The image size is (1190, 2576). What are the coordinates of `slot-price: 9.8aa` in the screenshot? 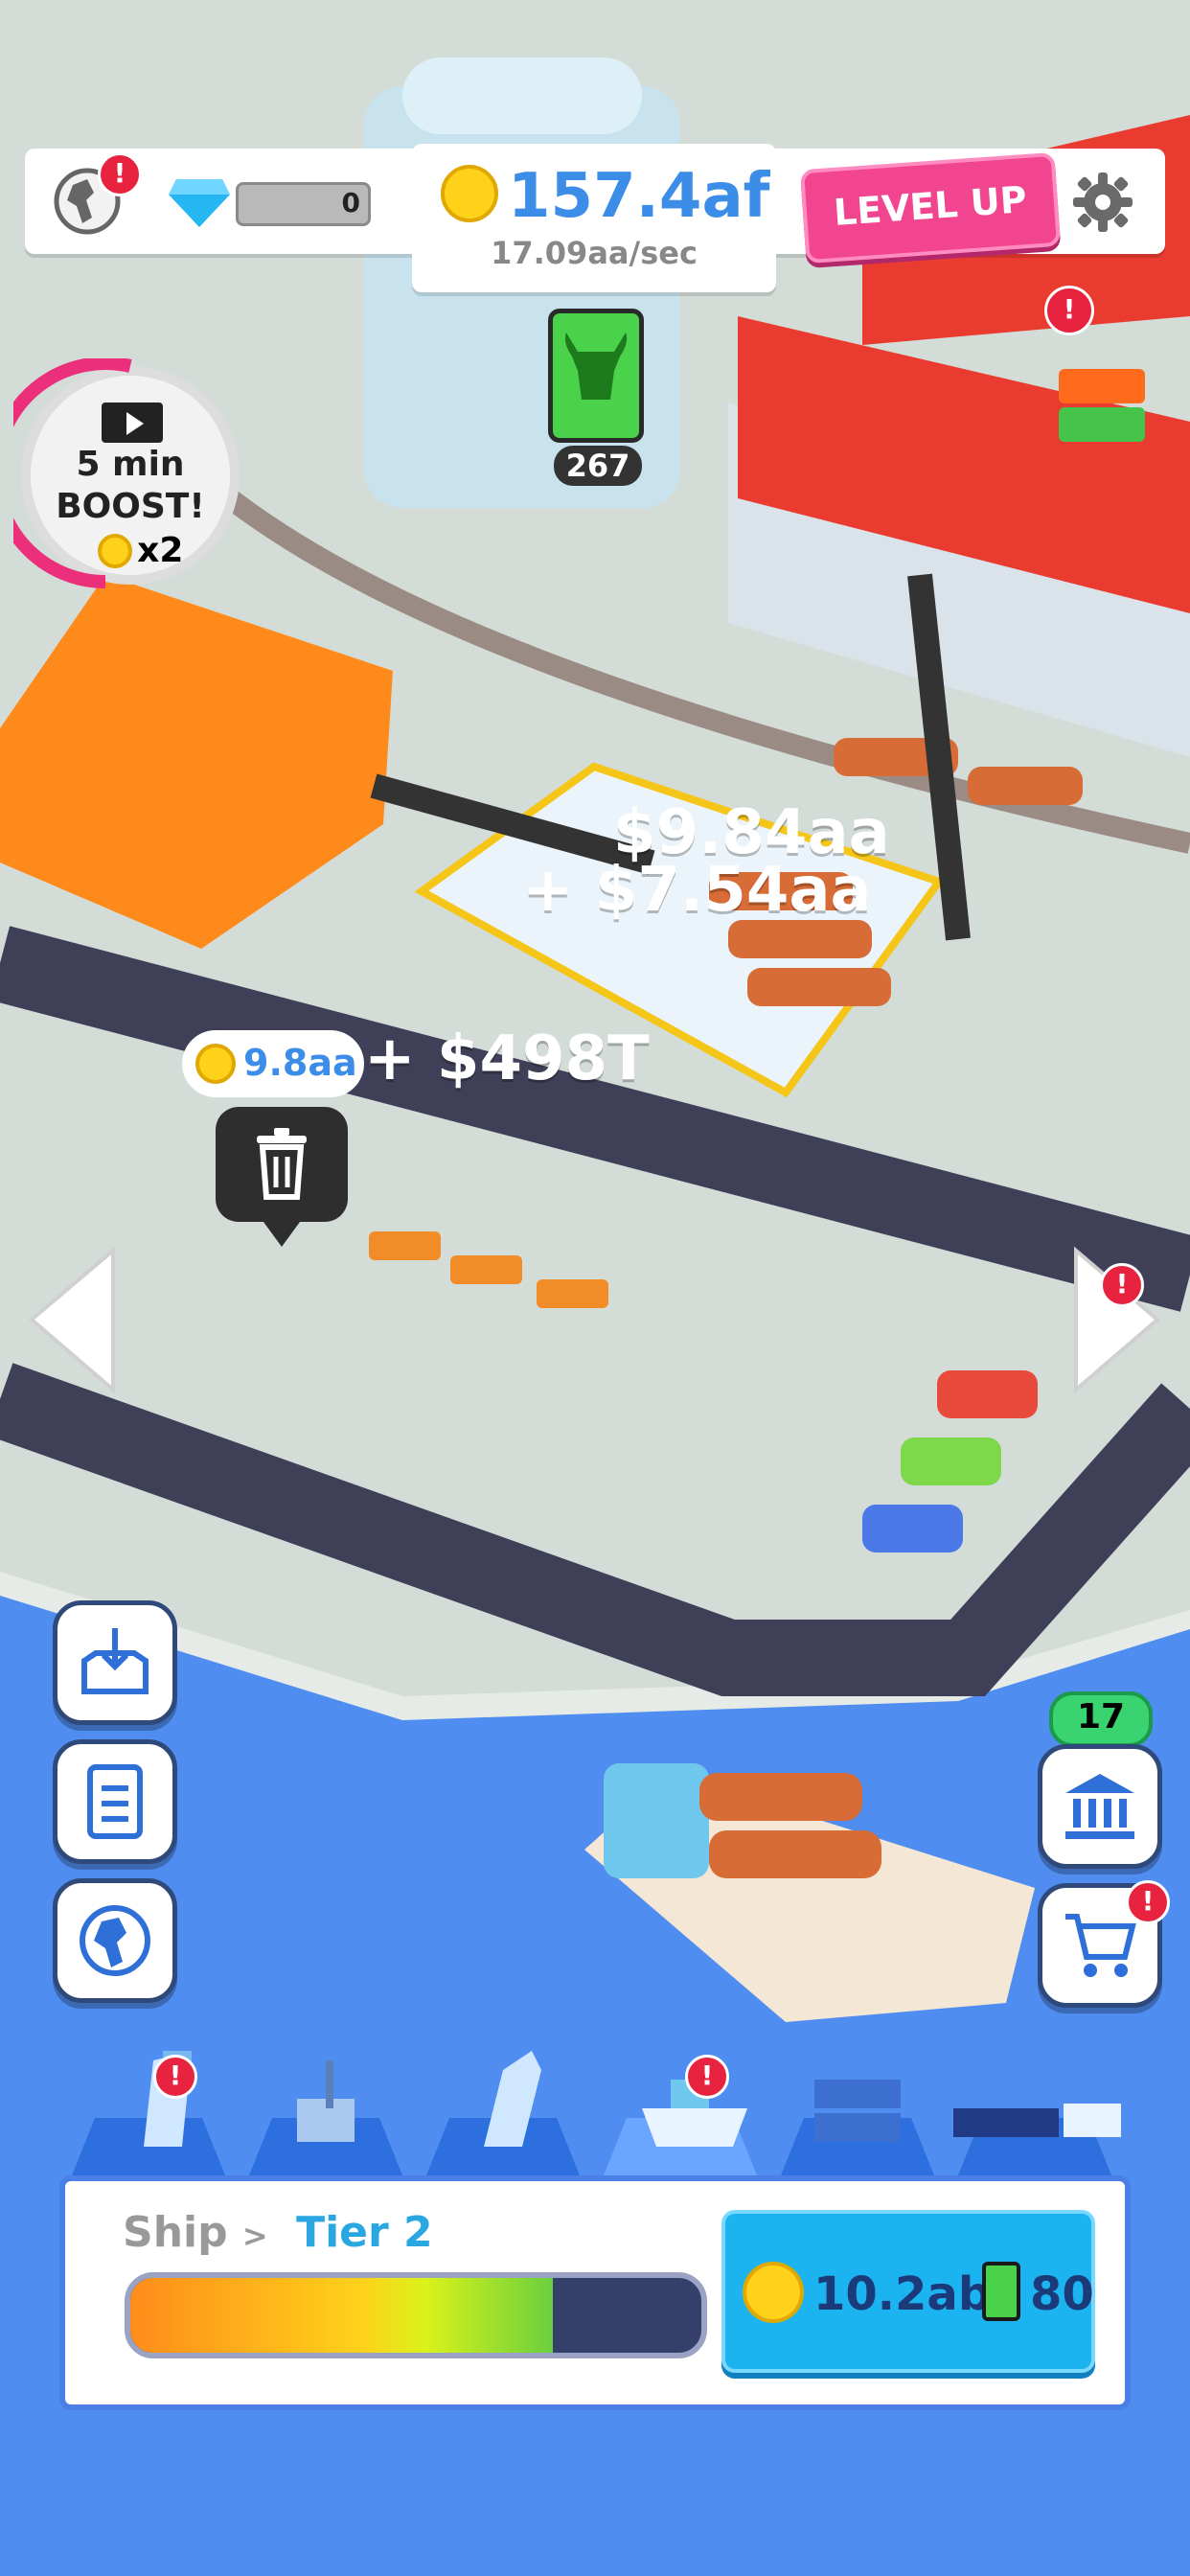 It's located at (300, 1063).